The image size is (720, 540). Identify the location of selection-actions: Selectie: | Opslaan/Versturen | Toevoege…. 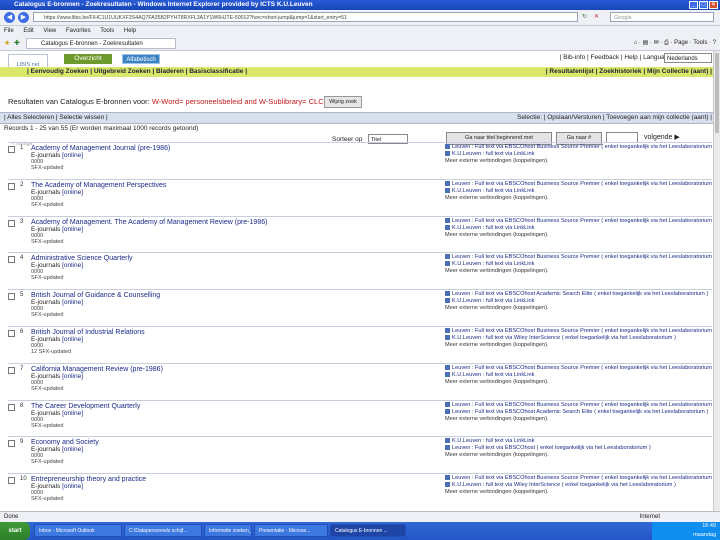
(614, 118).